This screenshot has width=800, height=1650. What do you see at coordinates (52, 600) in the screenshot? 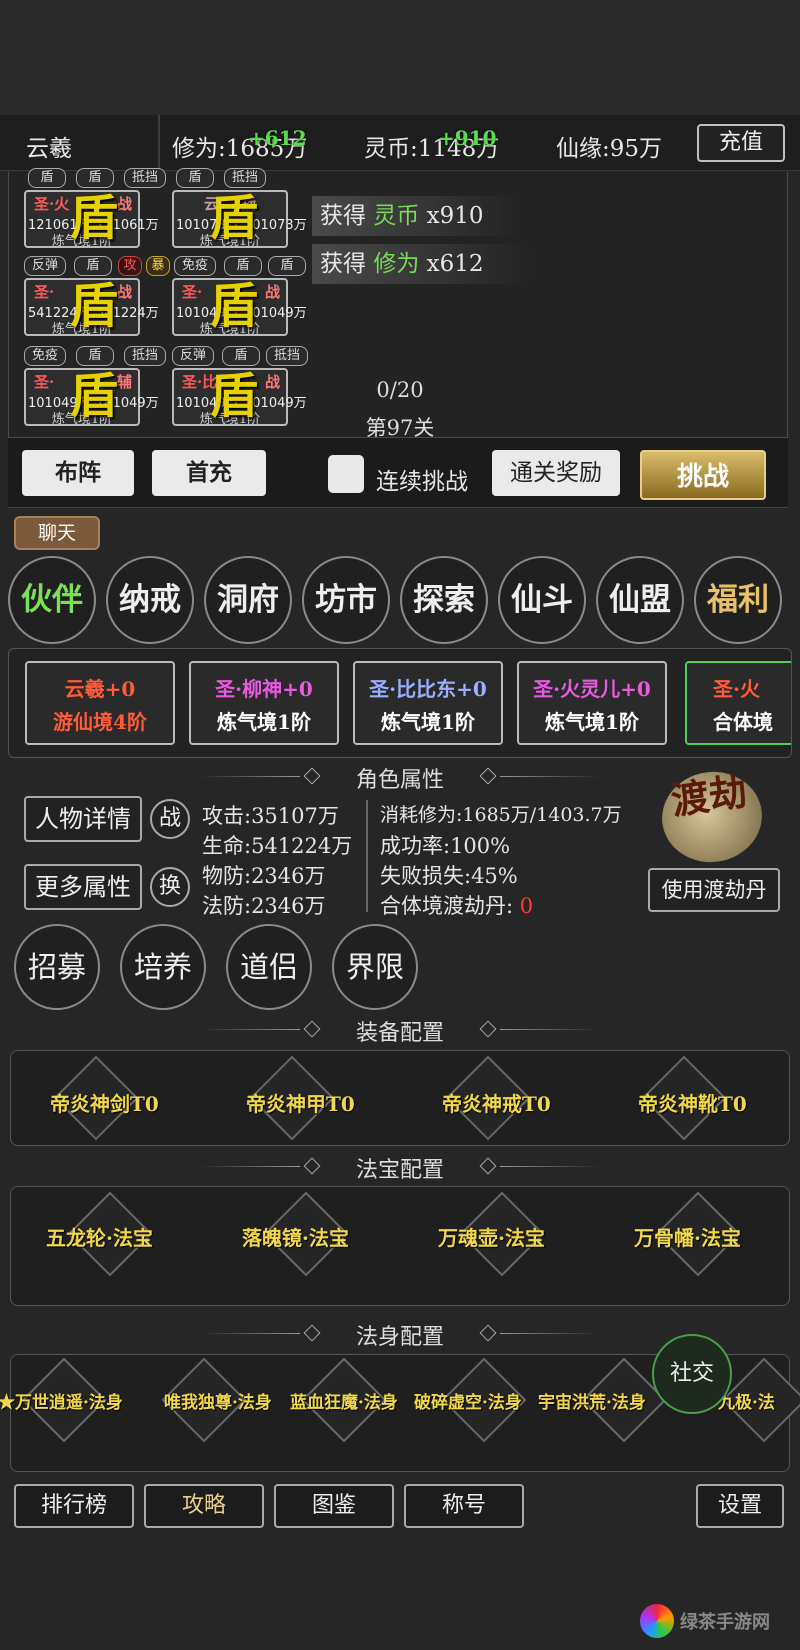
I see `nav-partner: 伙伴` at bounding box center [52, 600].